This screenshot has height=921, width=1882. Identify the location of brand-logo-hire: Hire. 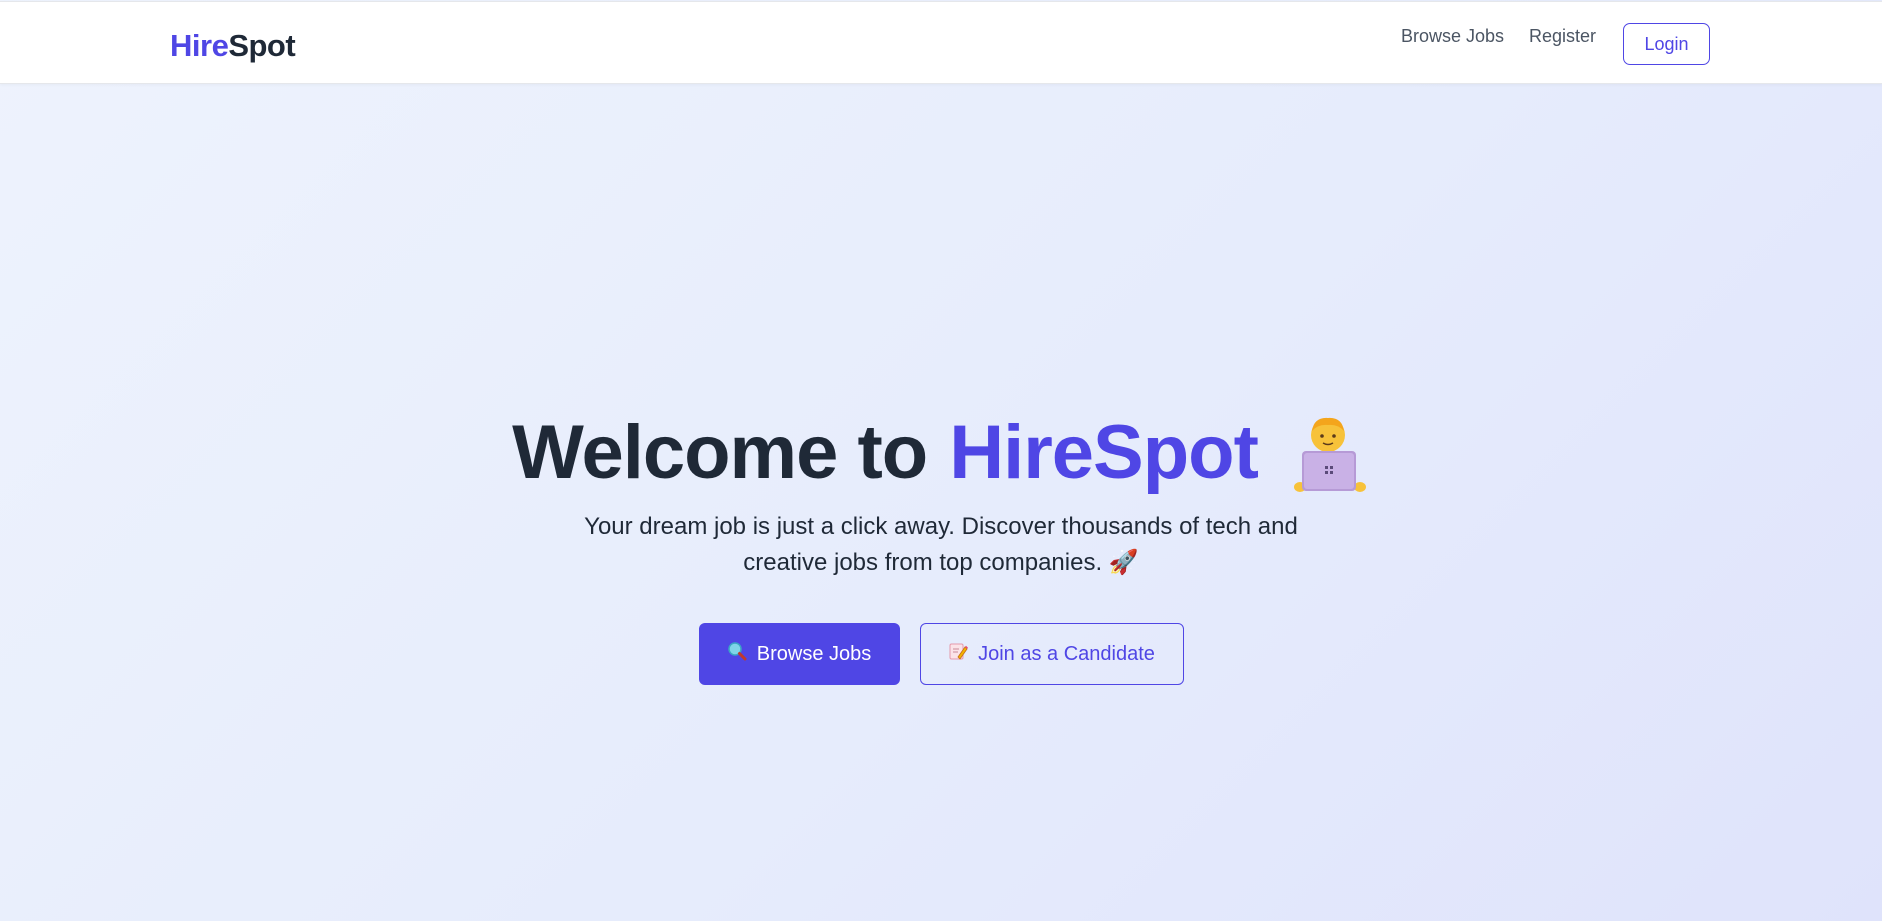
(199, 45).